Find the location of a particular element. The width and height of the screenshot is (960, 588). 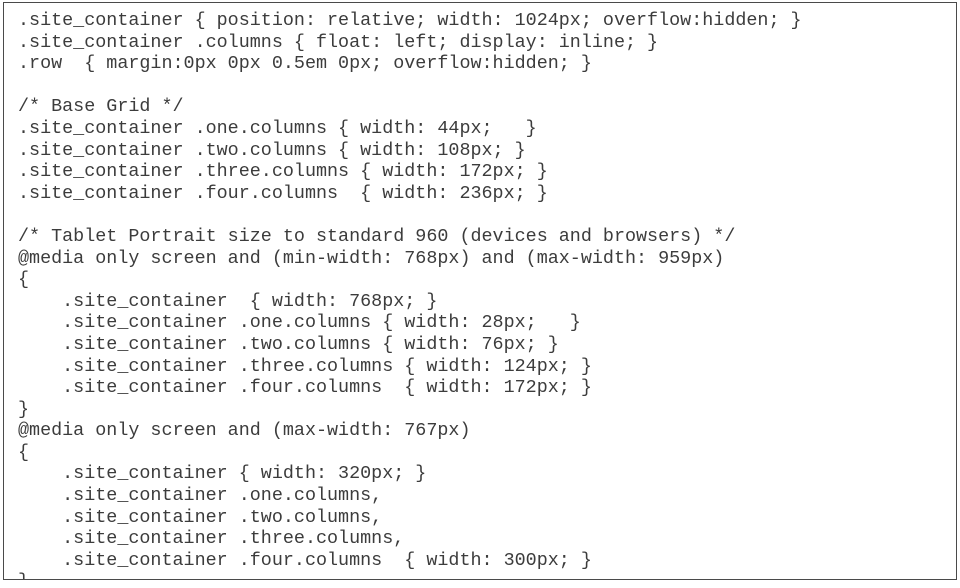

code-line: /* Base Grid */ is located at coordinates (101, 107).